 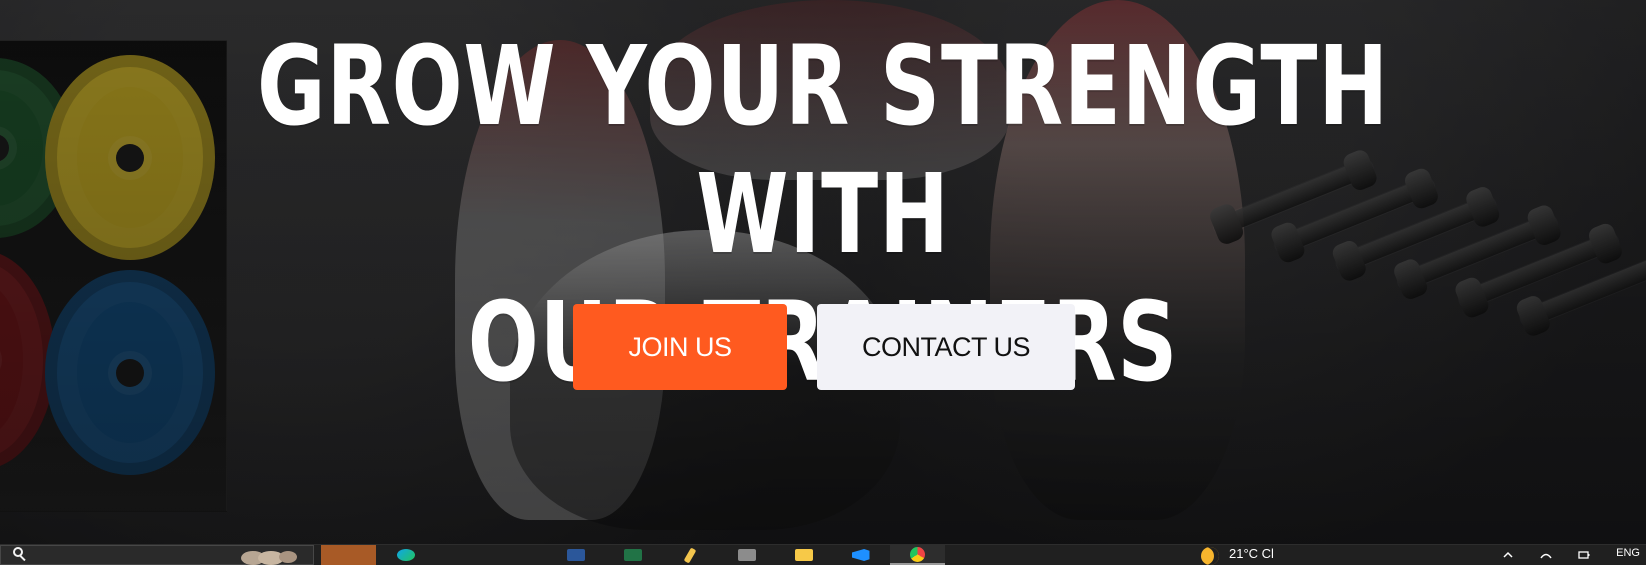 I want to click on app-glyph-icon, so click(x=746, y=555).